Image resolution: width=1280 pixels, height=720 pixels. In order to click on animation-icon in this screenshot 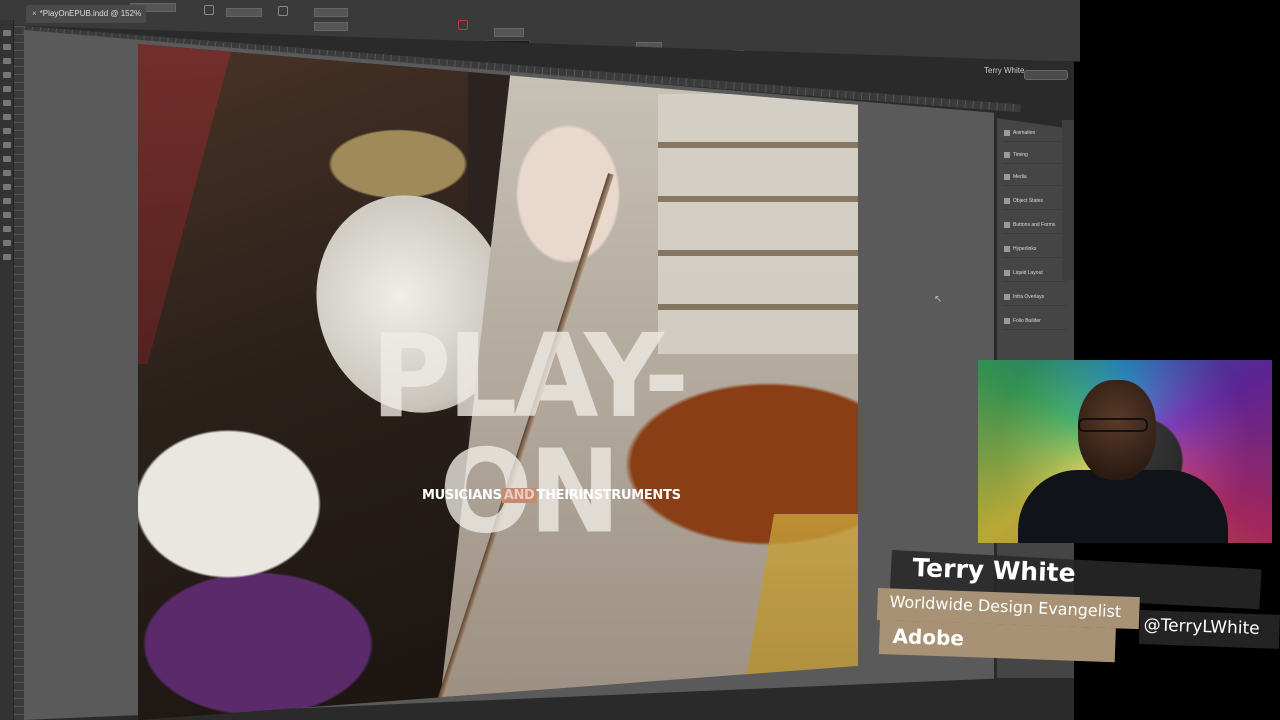, I will do `click(1007, 133)`.